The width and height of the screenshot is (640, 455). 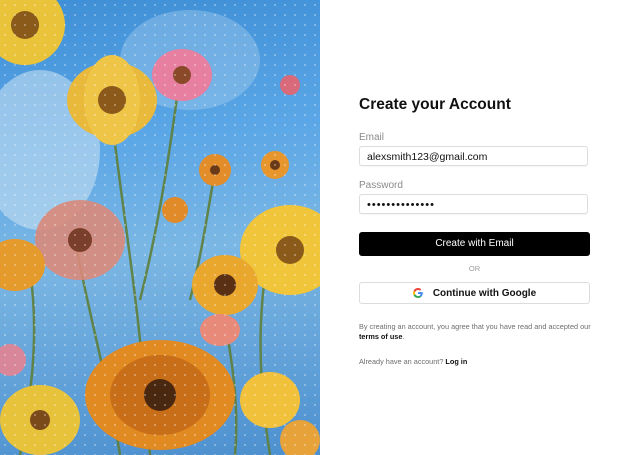 What do you see at coordinates (381, 185) in the screenshot?
I see `password-label: Password` at bounding box center [381, 185].